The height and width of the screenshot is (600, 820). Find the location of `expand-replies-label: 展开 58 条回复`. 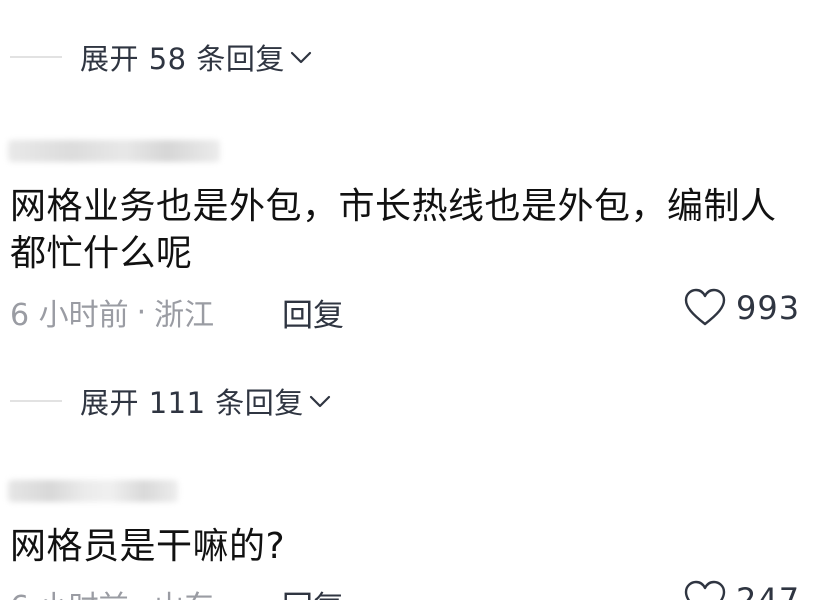

expand-replies-label: 展开 58 条回复 is located at coordinates (182, 59).